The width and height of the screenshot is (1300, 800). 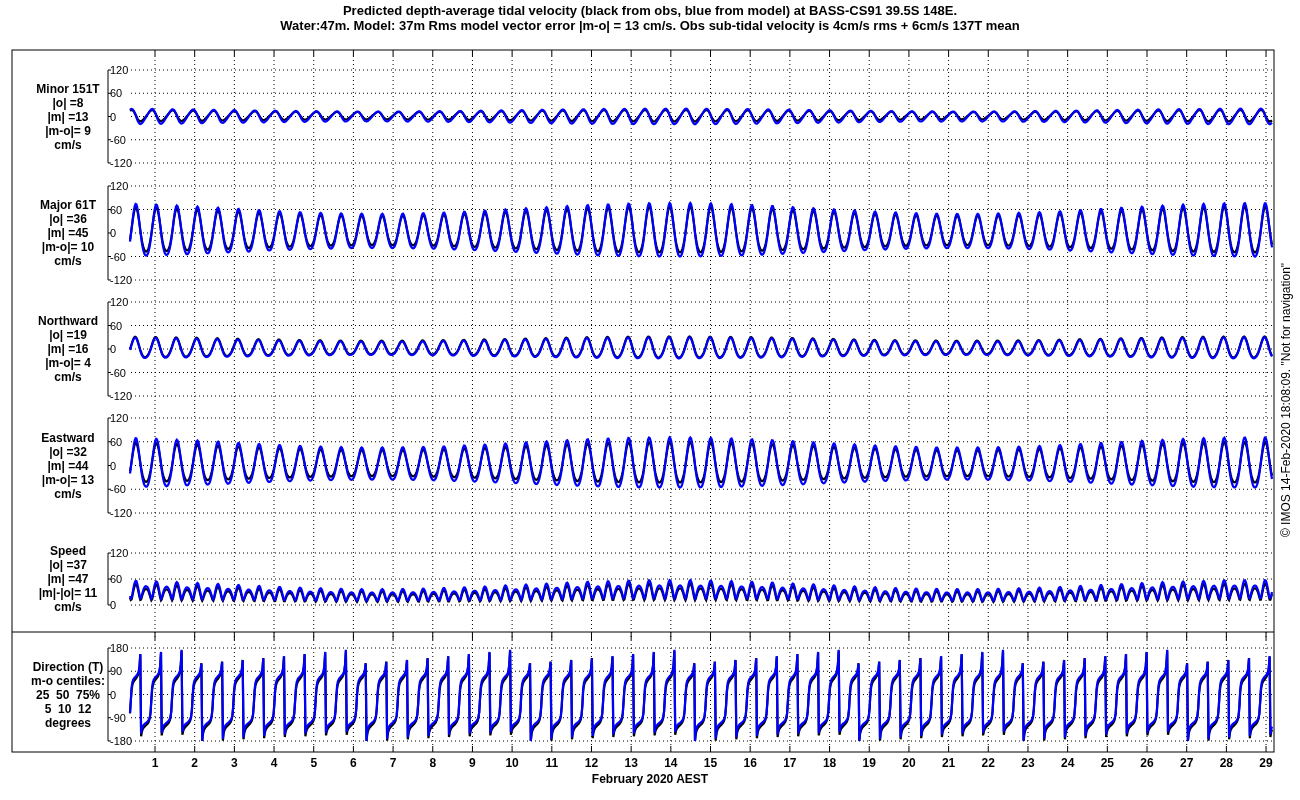 What do you see at coordinates (829, 763) in the screenshot?
I see `x-tick-label: 18` at bounding box center [829, 763].